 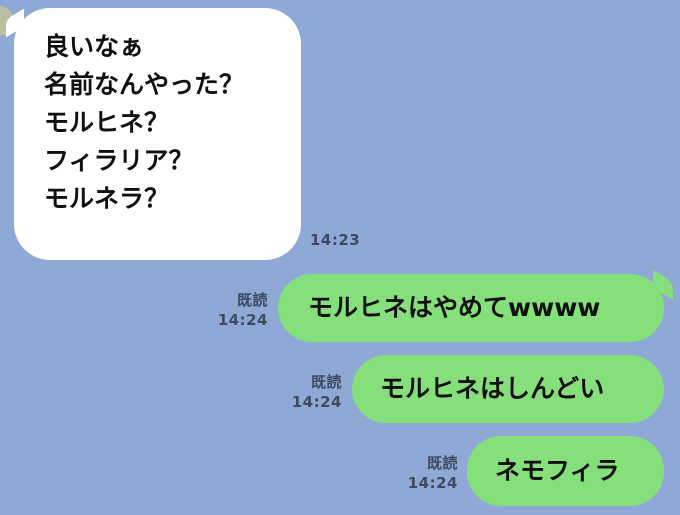 I want to click on outgoing-message-text: モルヒネはしんどい, so click(x=492, y=388).